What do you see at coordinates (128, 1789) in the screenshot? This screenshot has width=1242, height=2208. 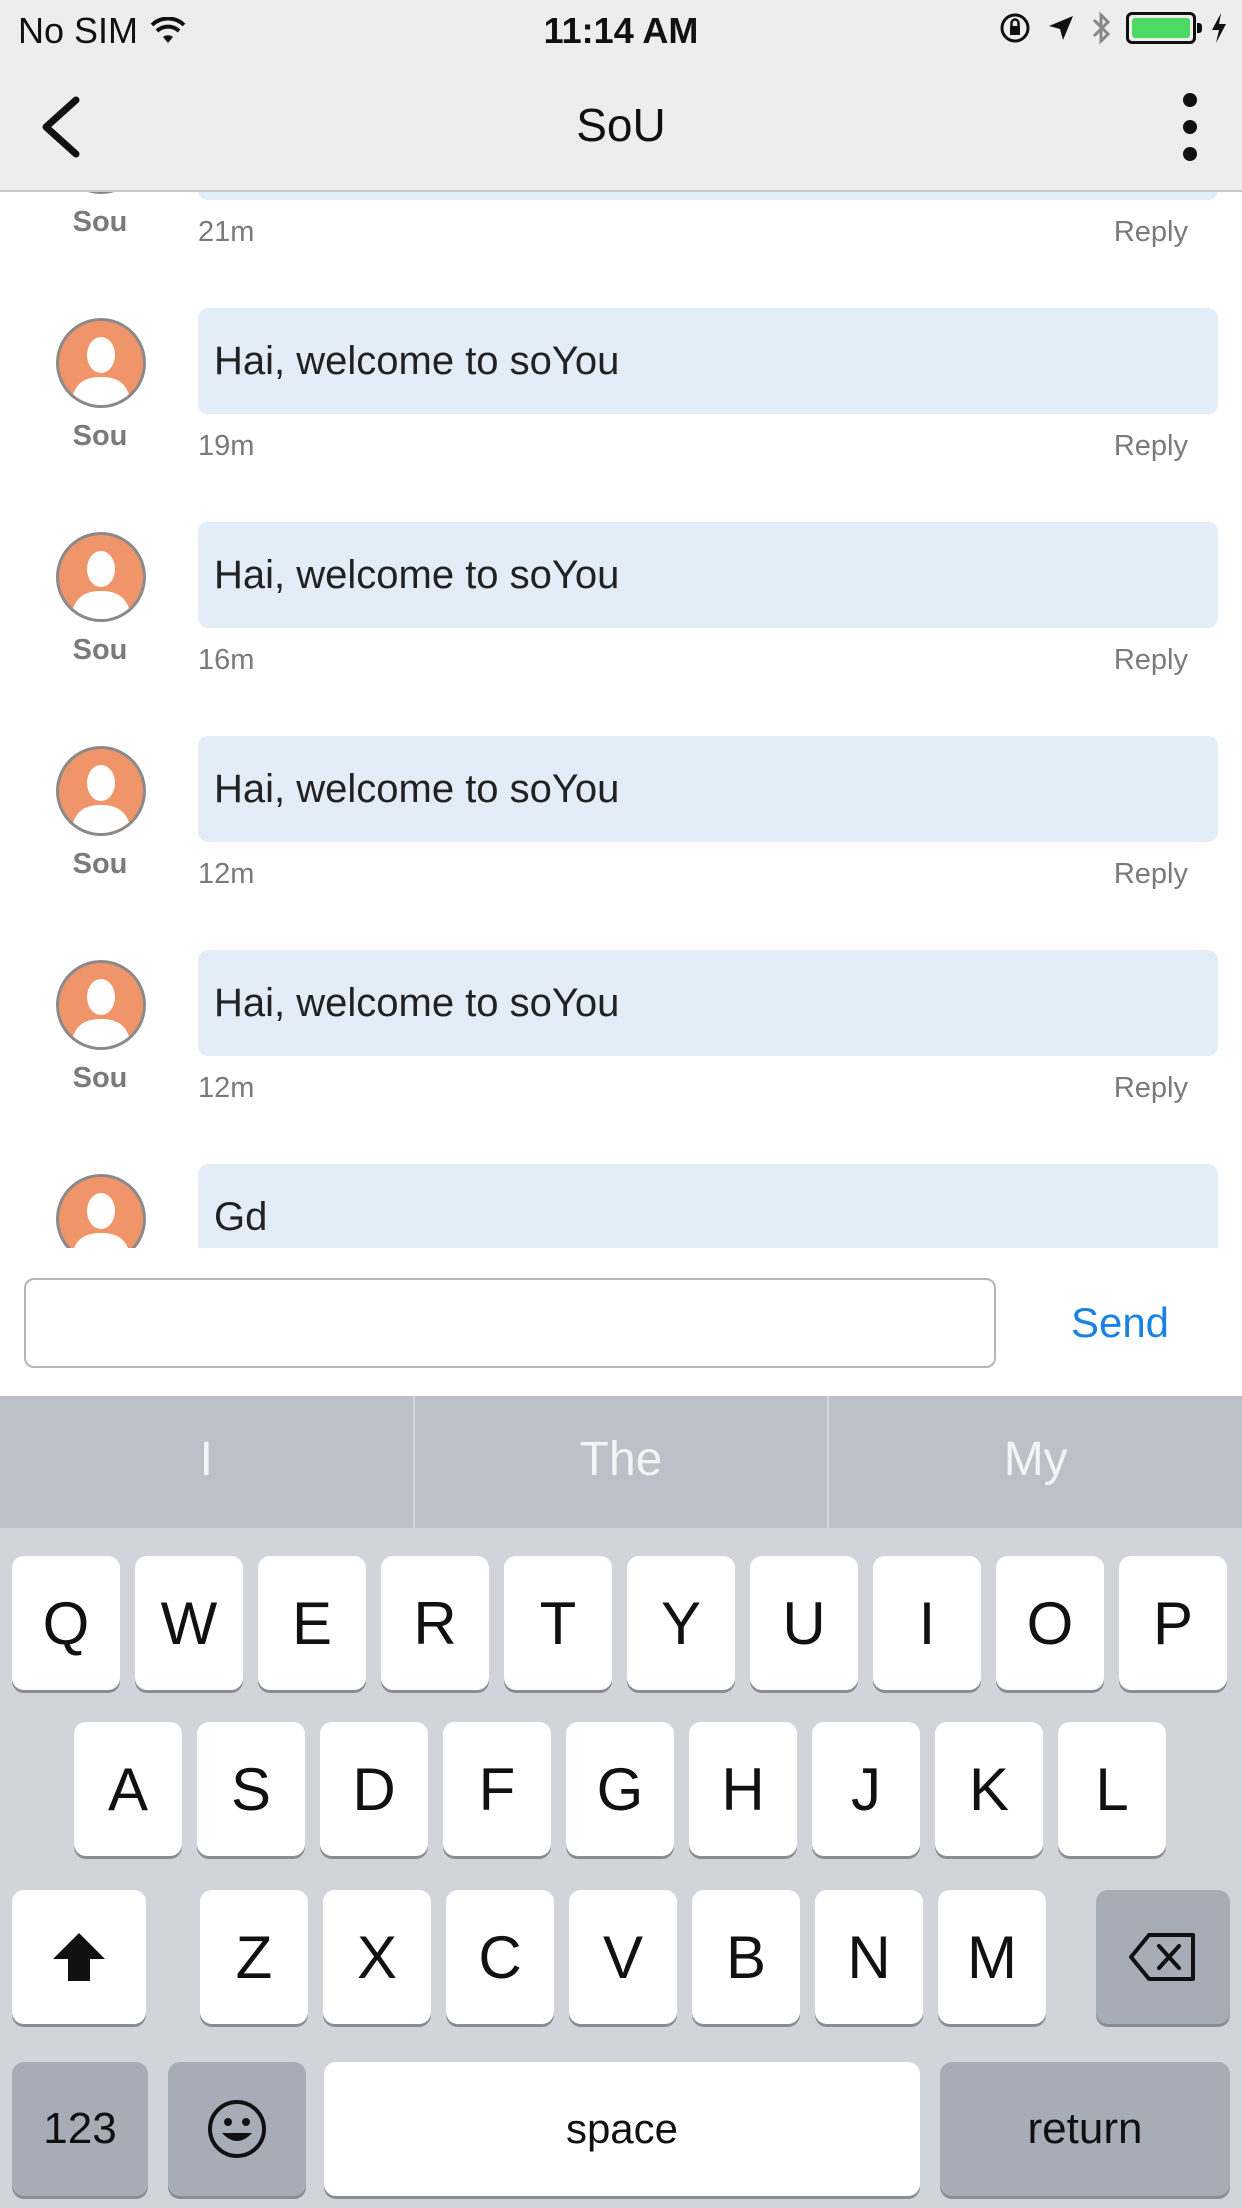 I see `key-a: A` at bounding box center [128, 1789].